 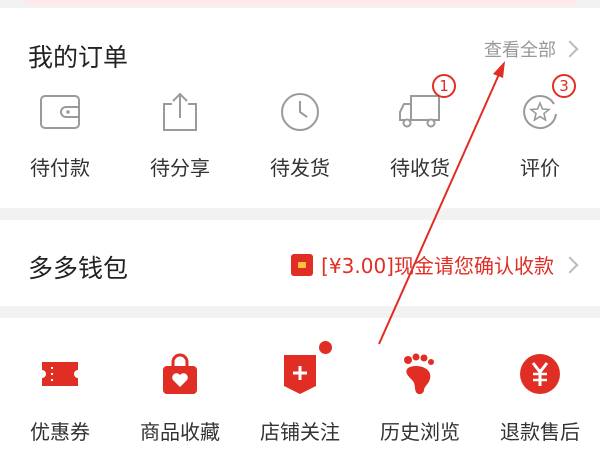 I want to click on footprint-icon, so click(x=420, y=374).